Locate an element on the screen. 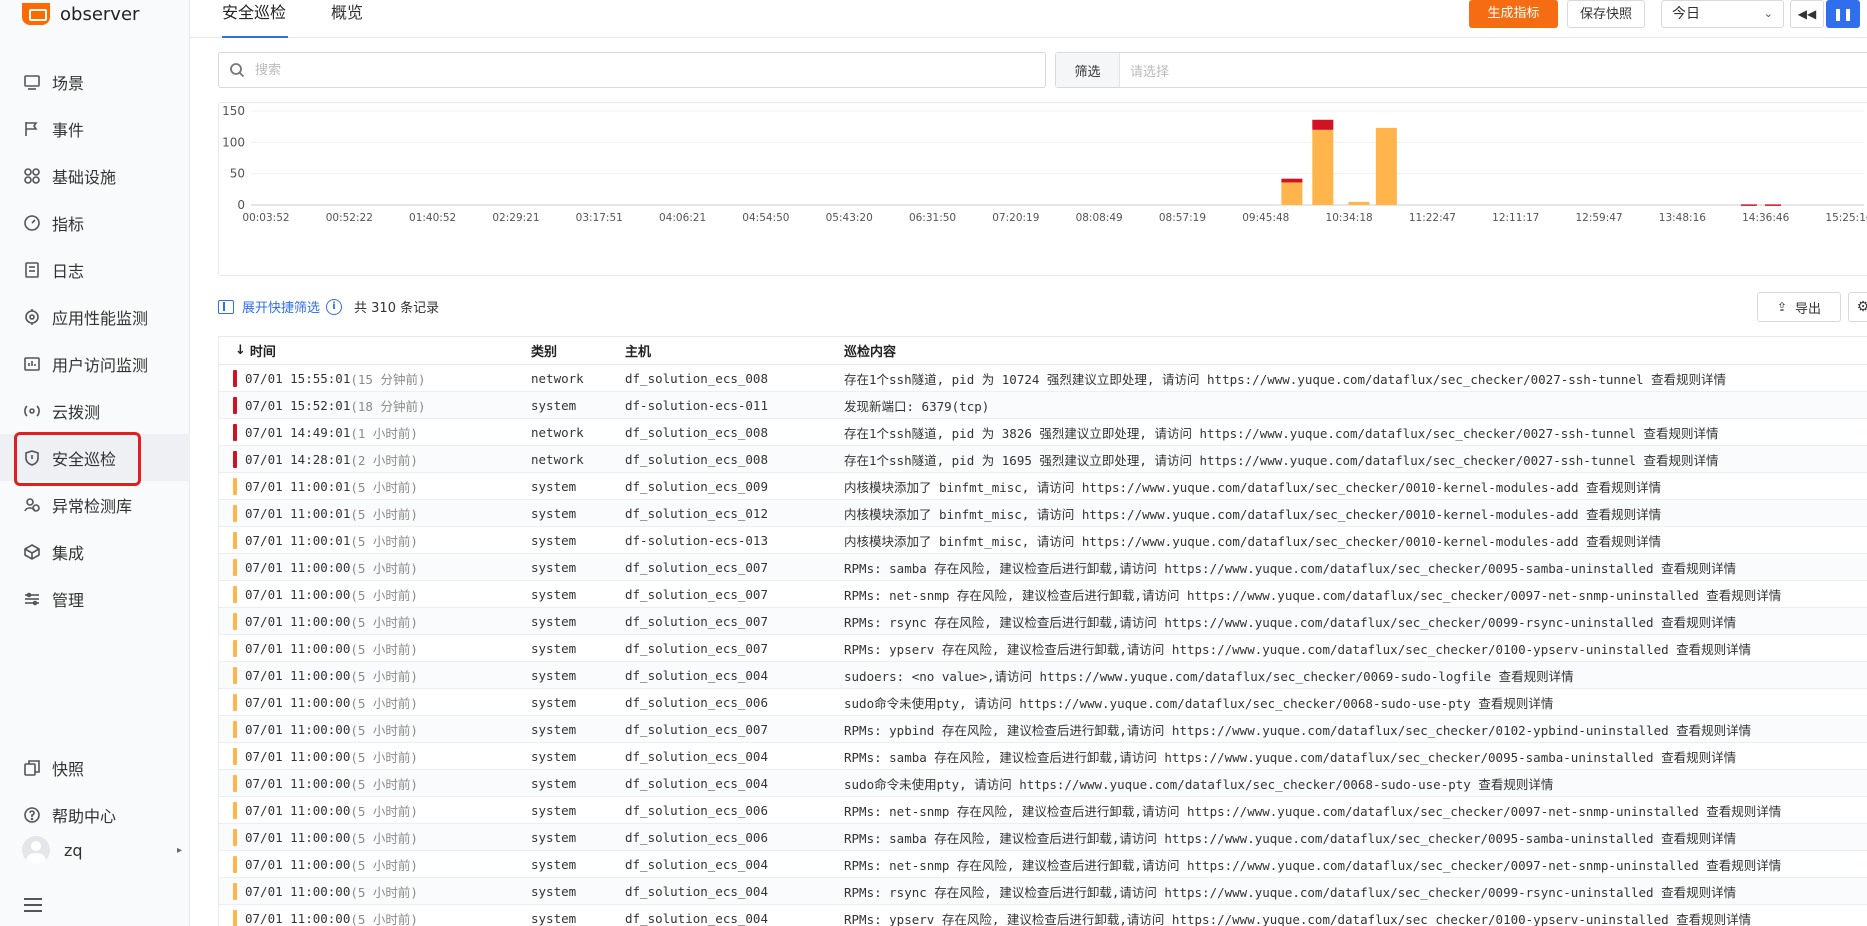  sidebar-item-shield: 安全巡检 is located at coordinates (95, 457).